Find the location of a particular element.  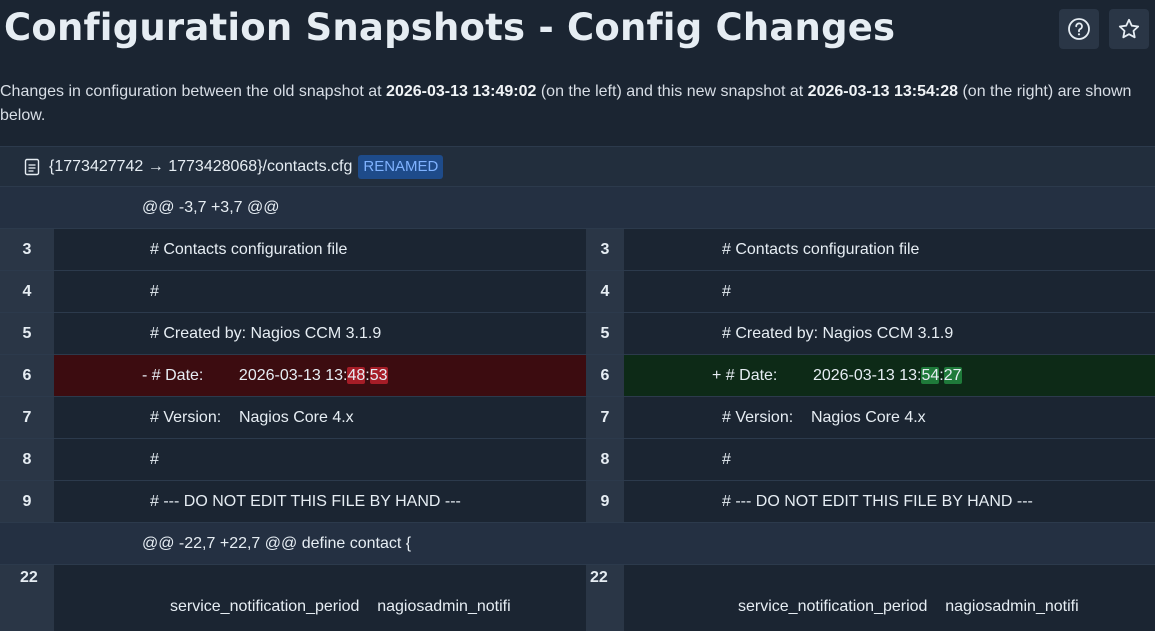

left-line-number: 5 is located at coordinates (27, 334).